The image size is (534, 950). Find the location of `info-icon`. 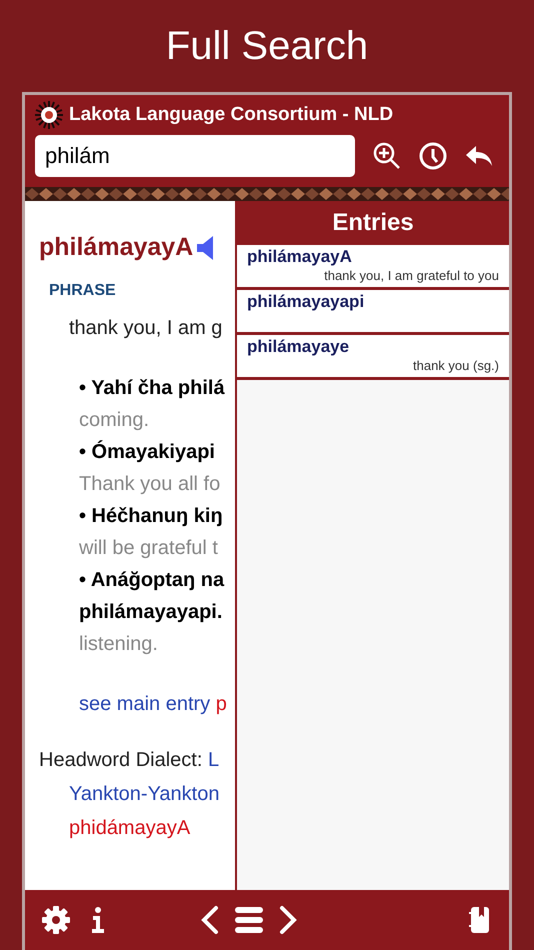

info-icon is located at coordinates (98, 920).